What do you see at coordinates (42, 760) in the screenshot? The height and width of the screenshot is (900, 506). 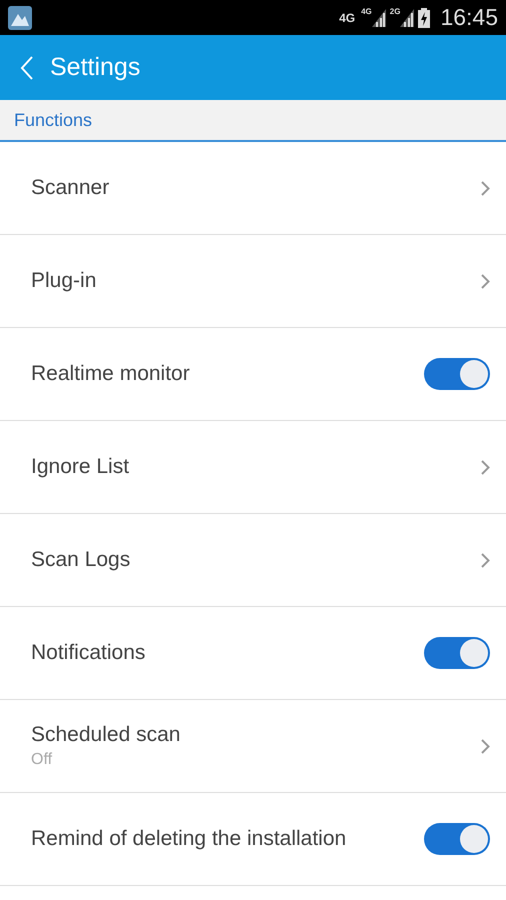 I see `setting-value: Off` at bounding box center [42, 760].